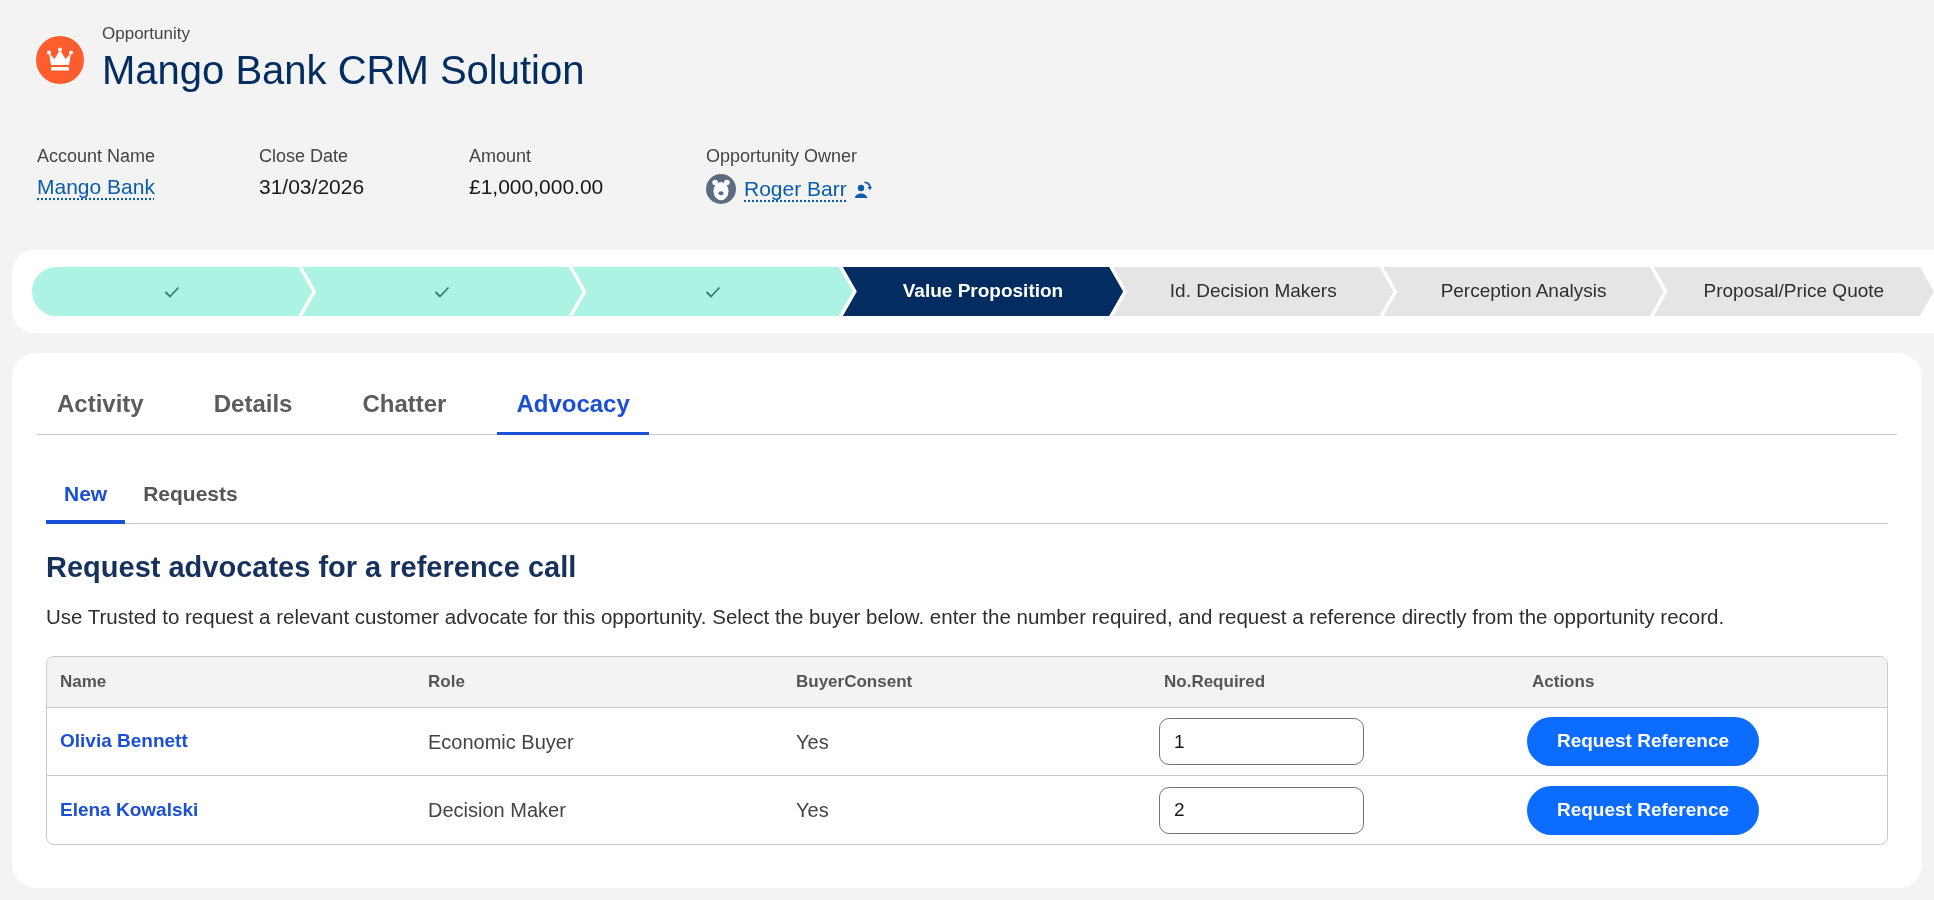 This screenshot has height=900, width=1934. Describe the element at coordinates (1523, 291) in the screenshot. I see `path-step: Perception Analysis` at that location.